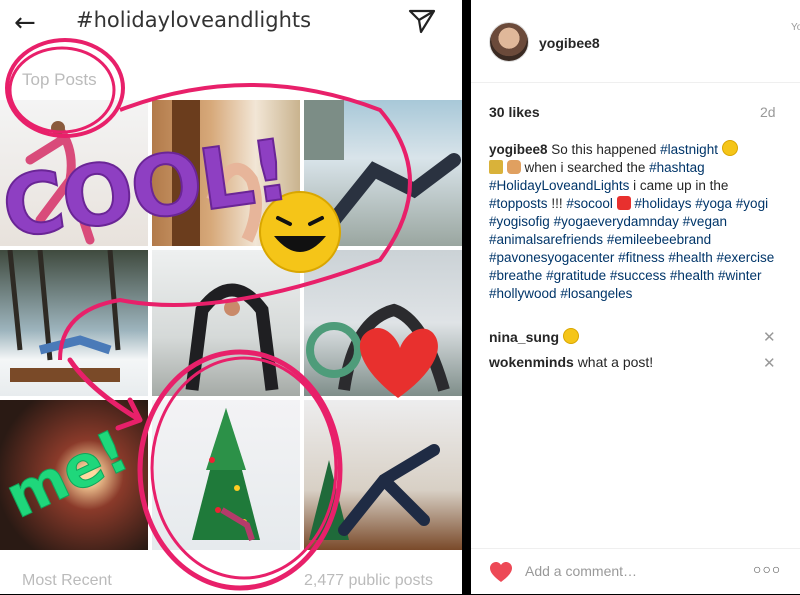  What do you see at coordinates (635, 41) in the screenshot?
I see `post-header: yogibee8 Yo` at bounding box center [635, 41].